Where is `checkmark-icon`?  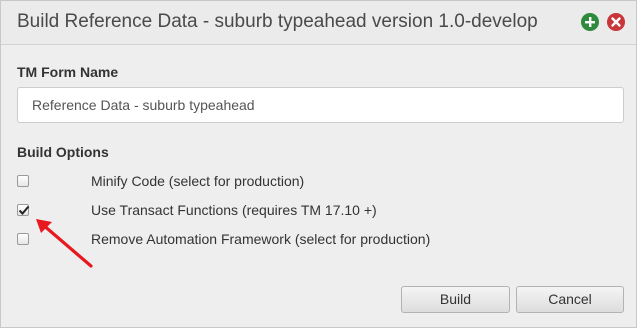
checkmark-icon is located at coordinates (24, 210).